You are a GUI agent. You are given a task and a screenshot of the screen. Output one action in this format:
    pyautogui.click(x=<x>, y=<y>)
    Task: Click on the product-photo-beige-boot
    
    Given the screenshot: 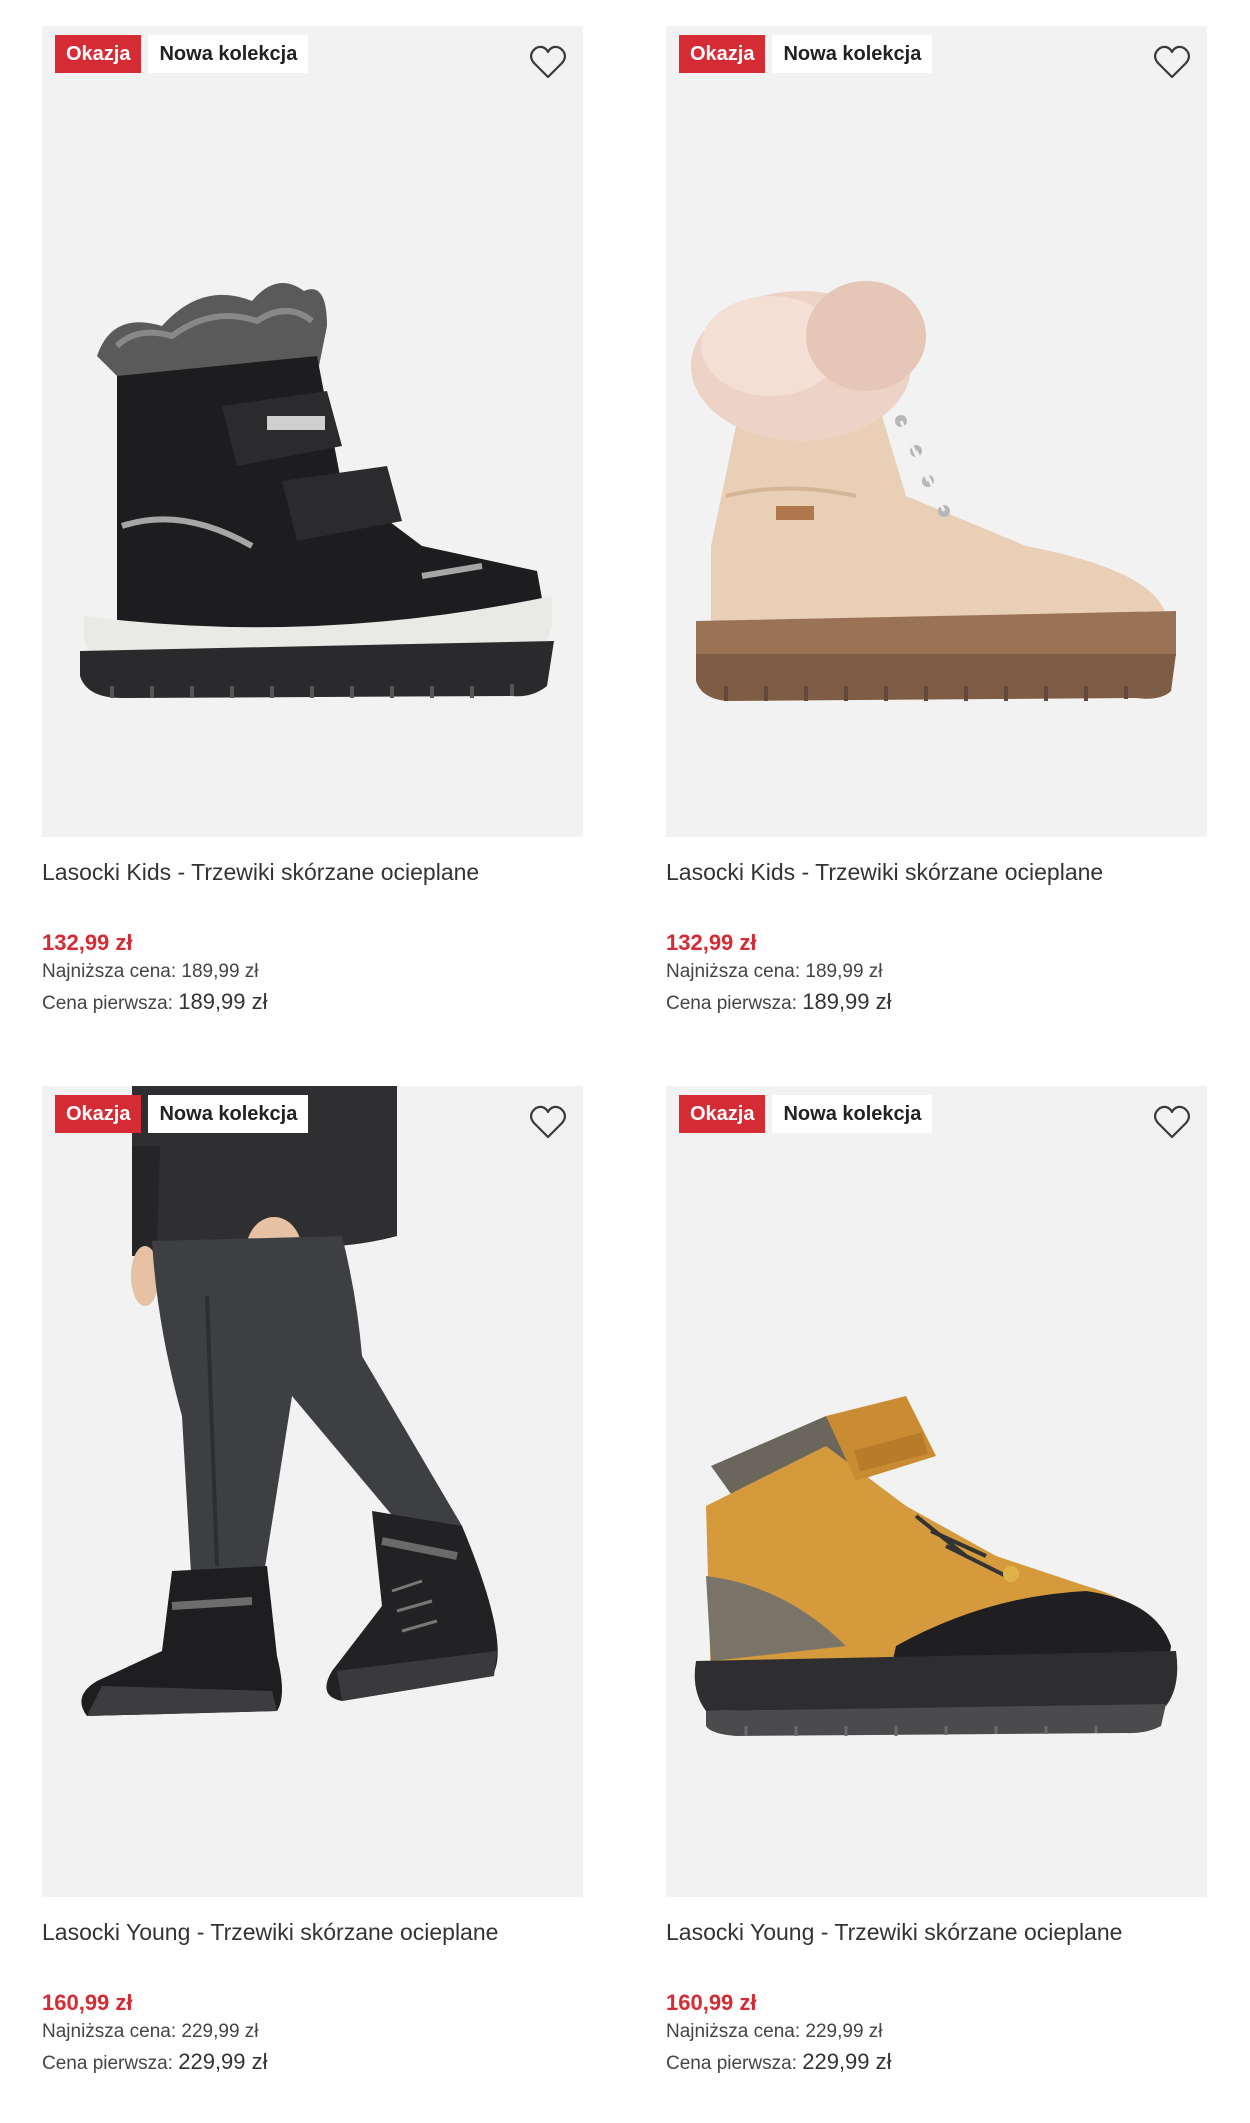 What is the action you would take?
    pyautogui.click(x=933, y=491)
    